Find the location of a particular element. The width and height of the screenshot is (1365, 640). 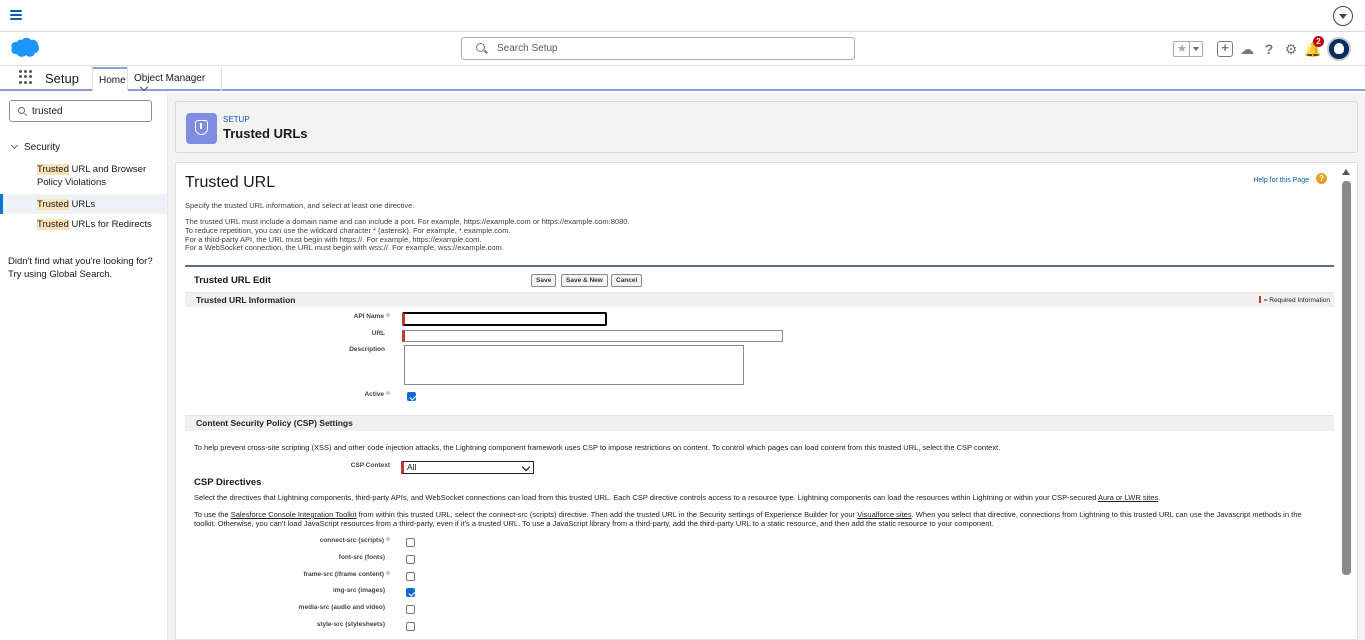

url-label: URL is located at coordinates (378, 333).